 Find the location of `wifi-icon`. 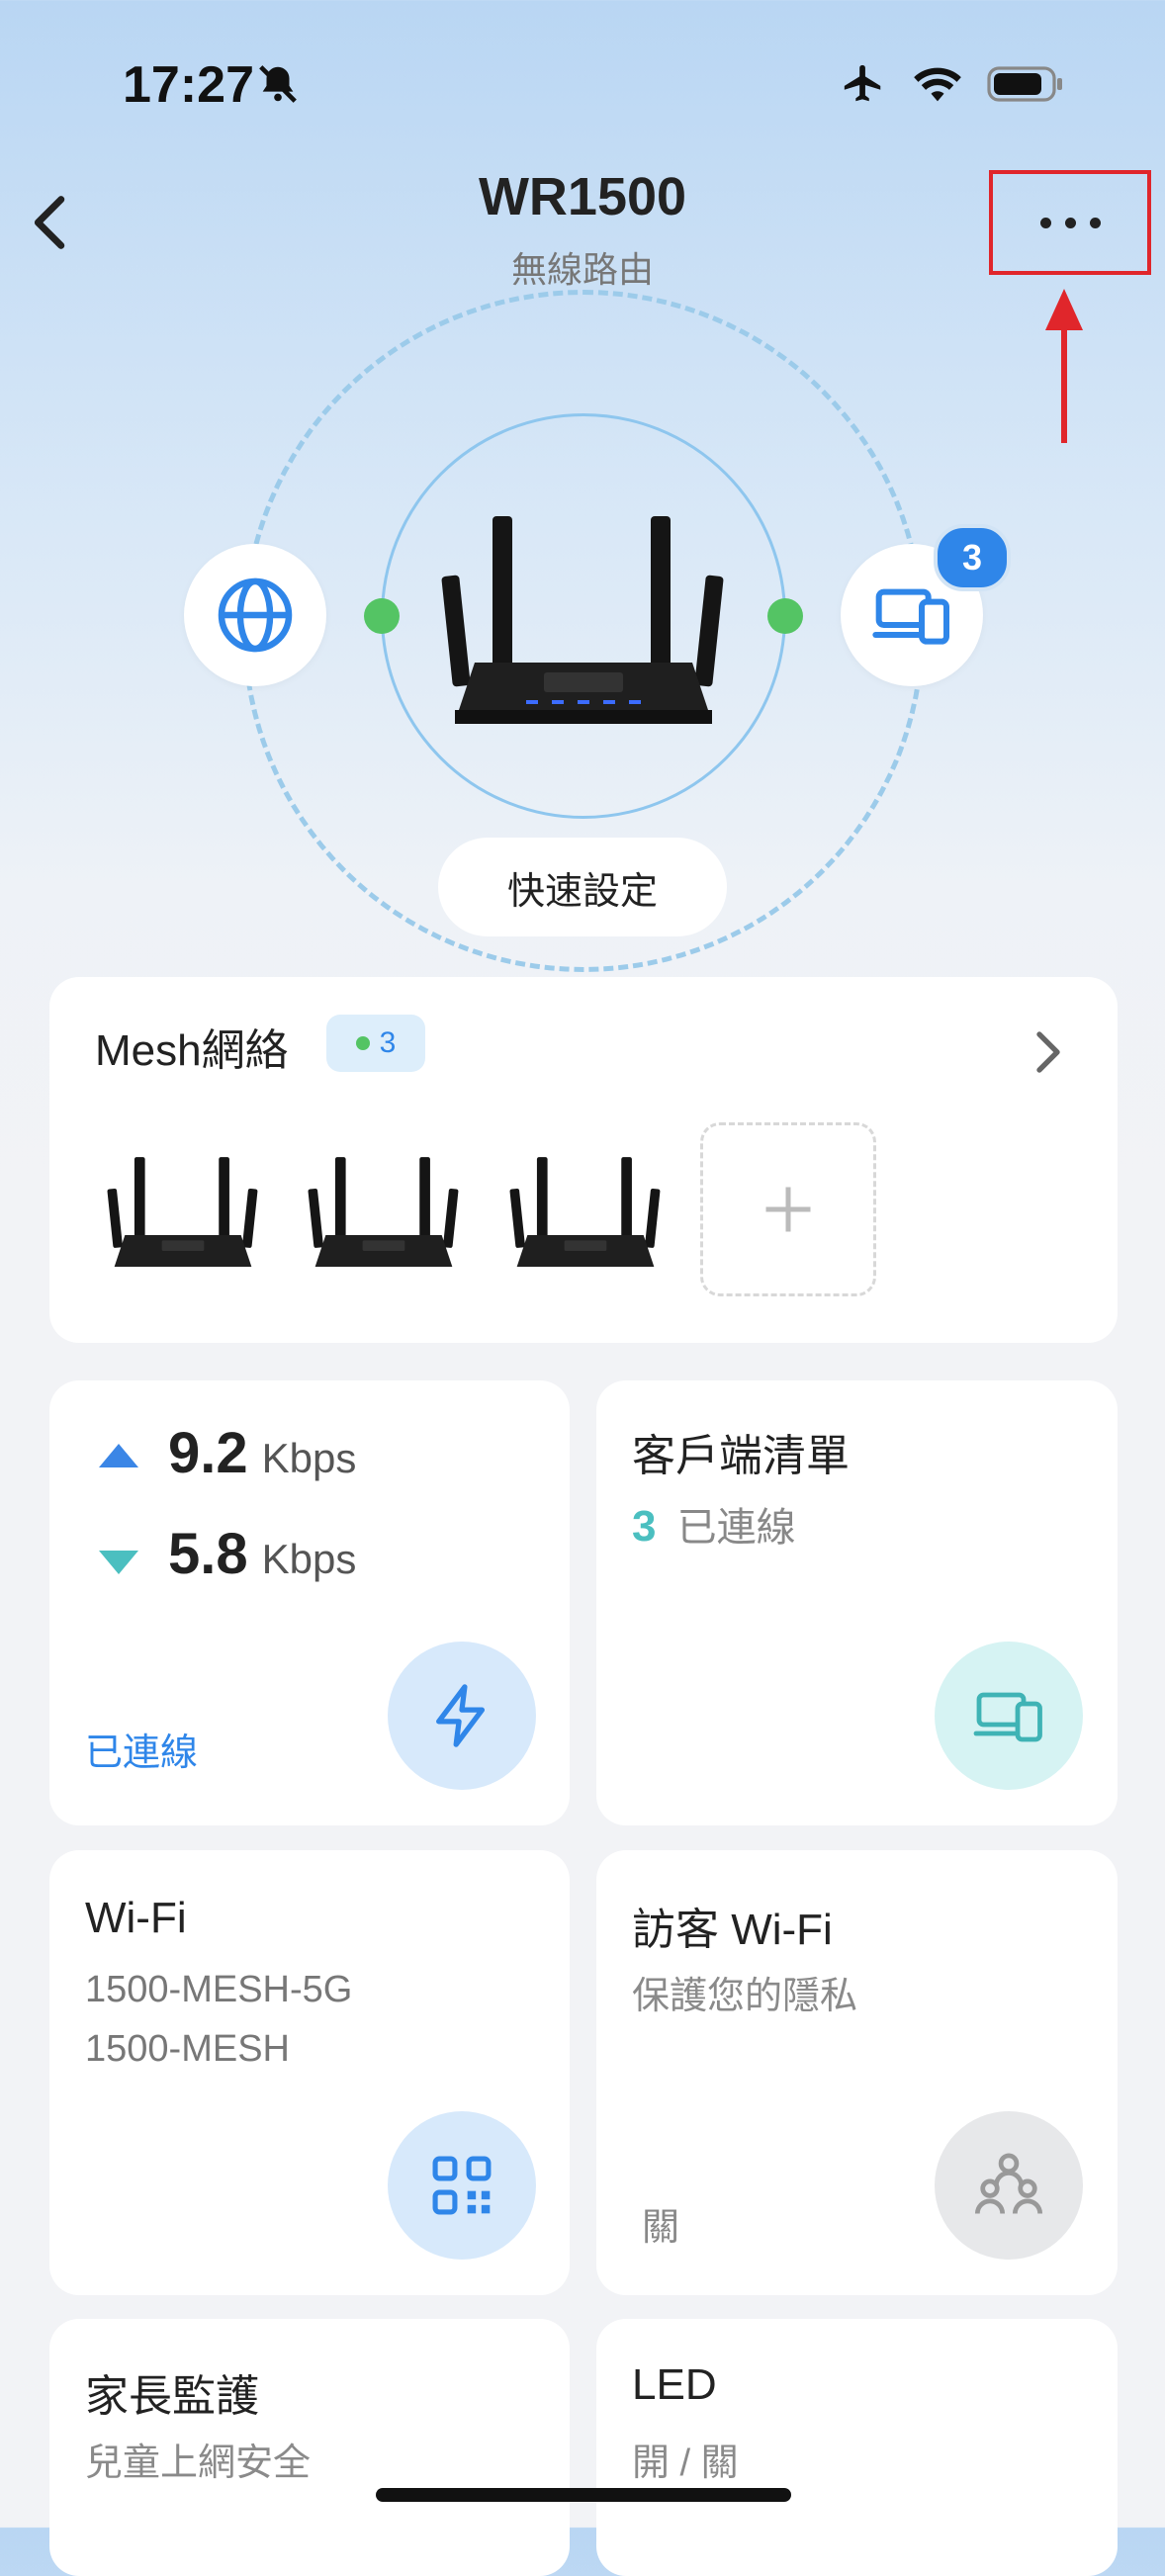

wifi-icon is located at coordinates (937, 84).